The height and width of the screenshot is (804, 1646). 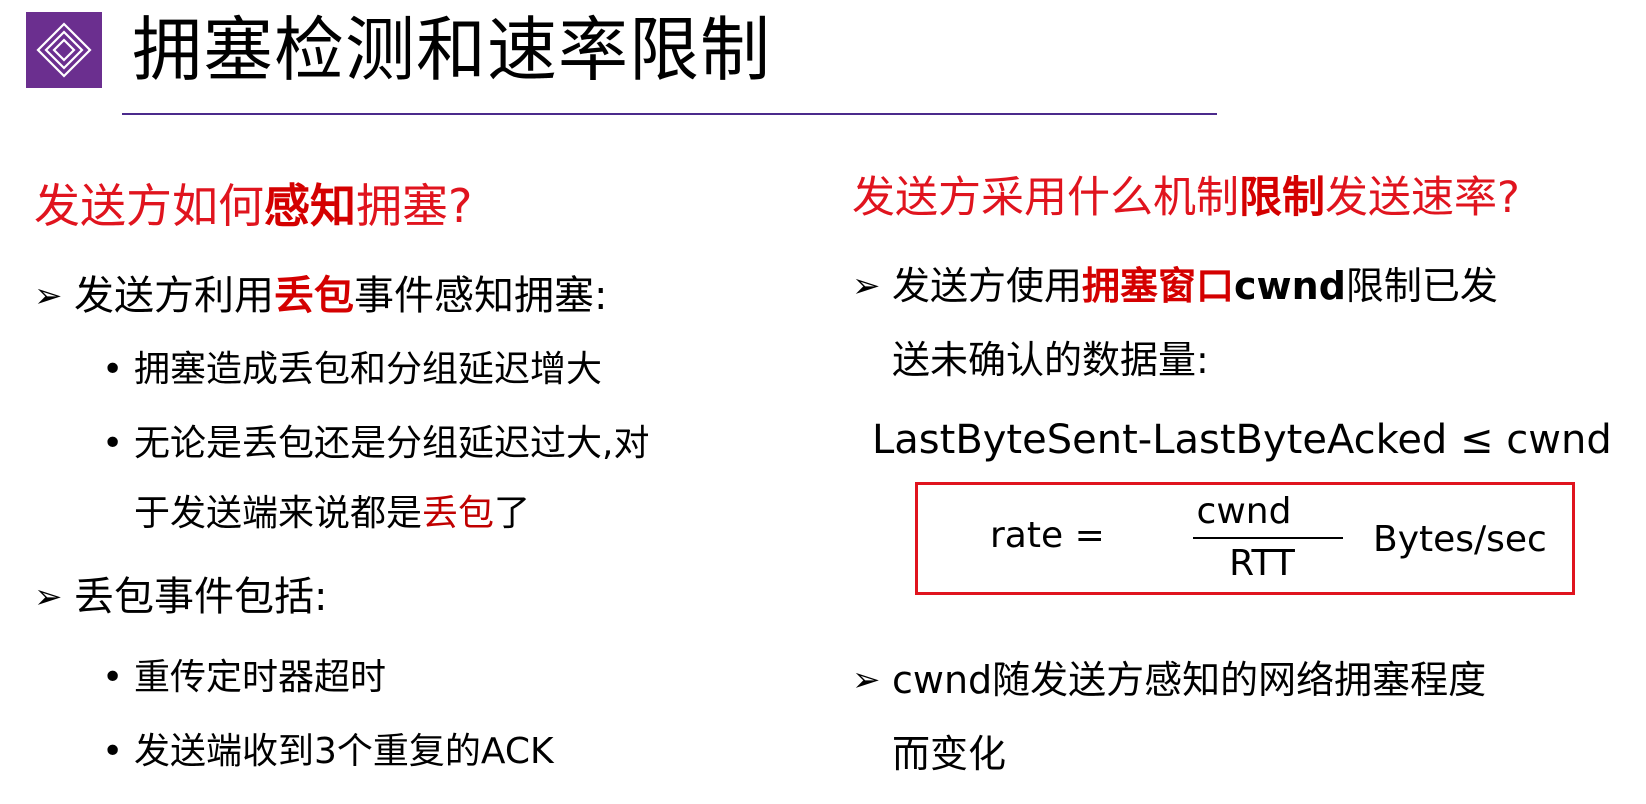 I want to click on right-point-1-post: 限制已发, so click(x=1421, y=286).